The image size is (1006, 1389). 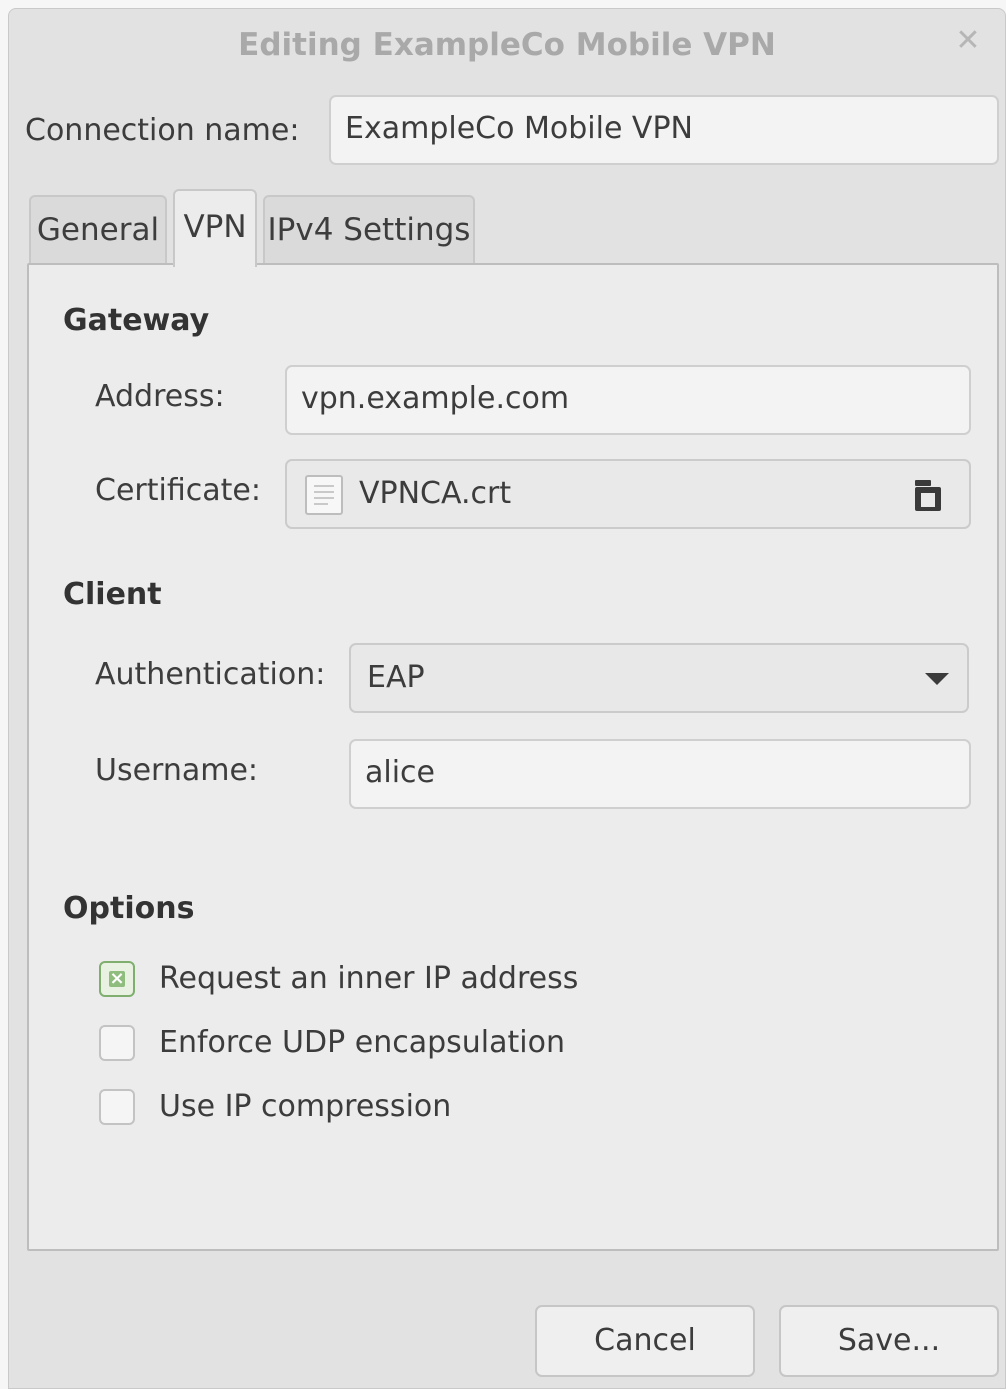 I want to click on window-title: Editing ExampleCo Mobile VPN, so click(x=507, y=45).